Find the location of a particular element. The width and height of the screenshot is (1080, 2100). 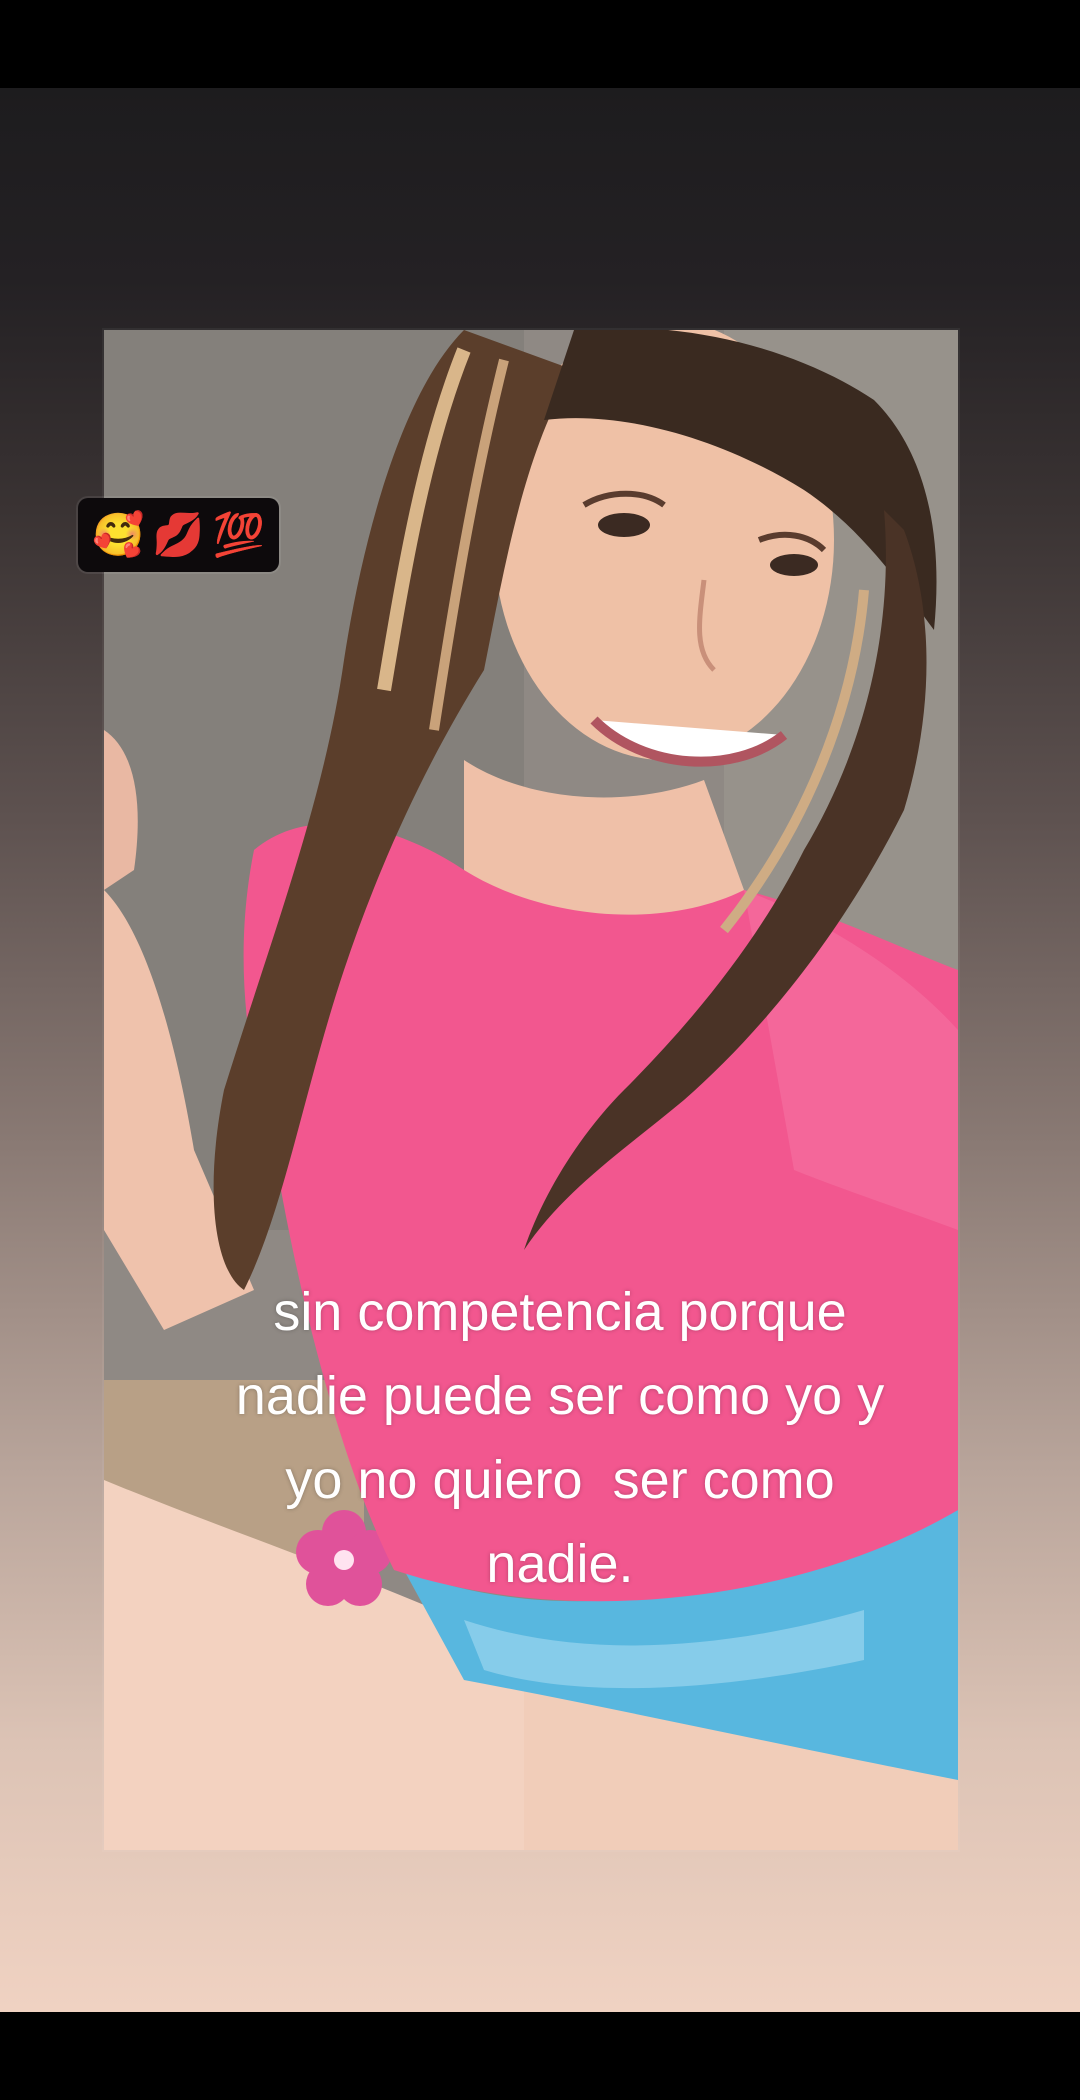

hundred-points-icon: 💯 is located at coordinates (238, 534).